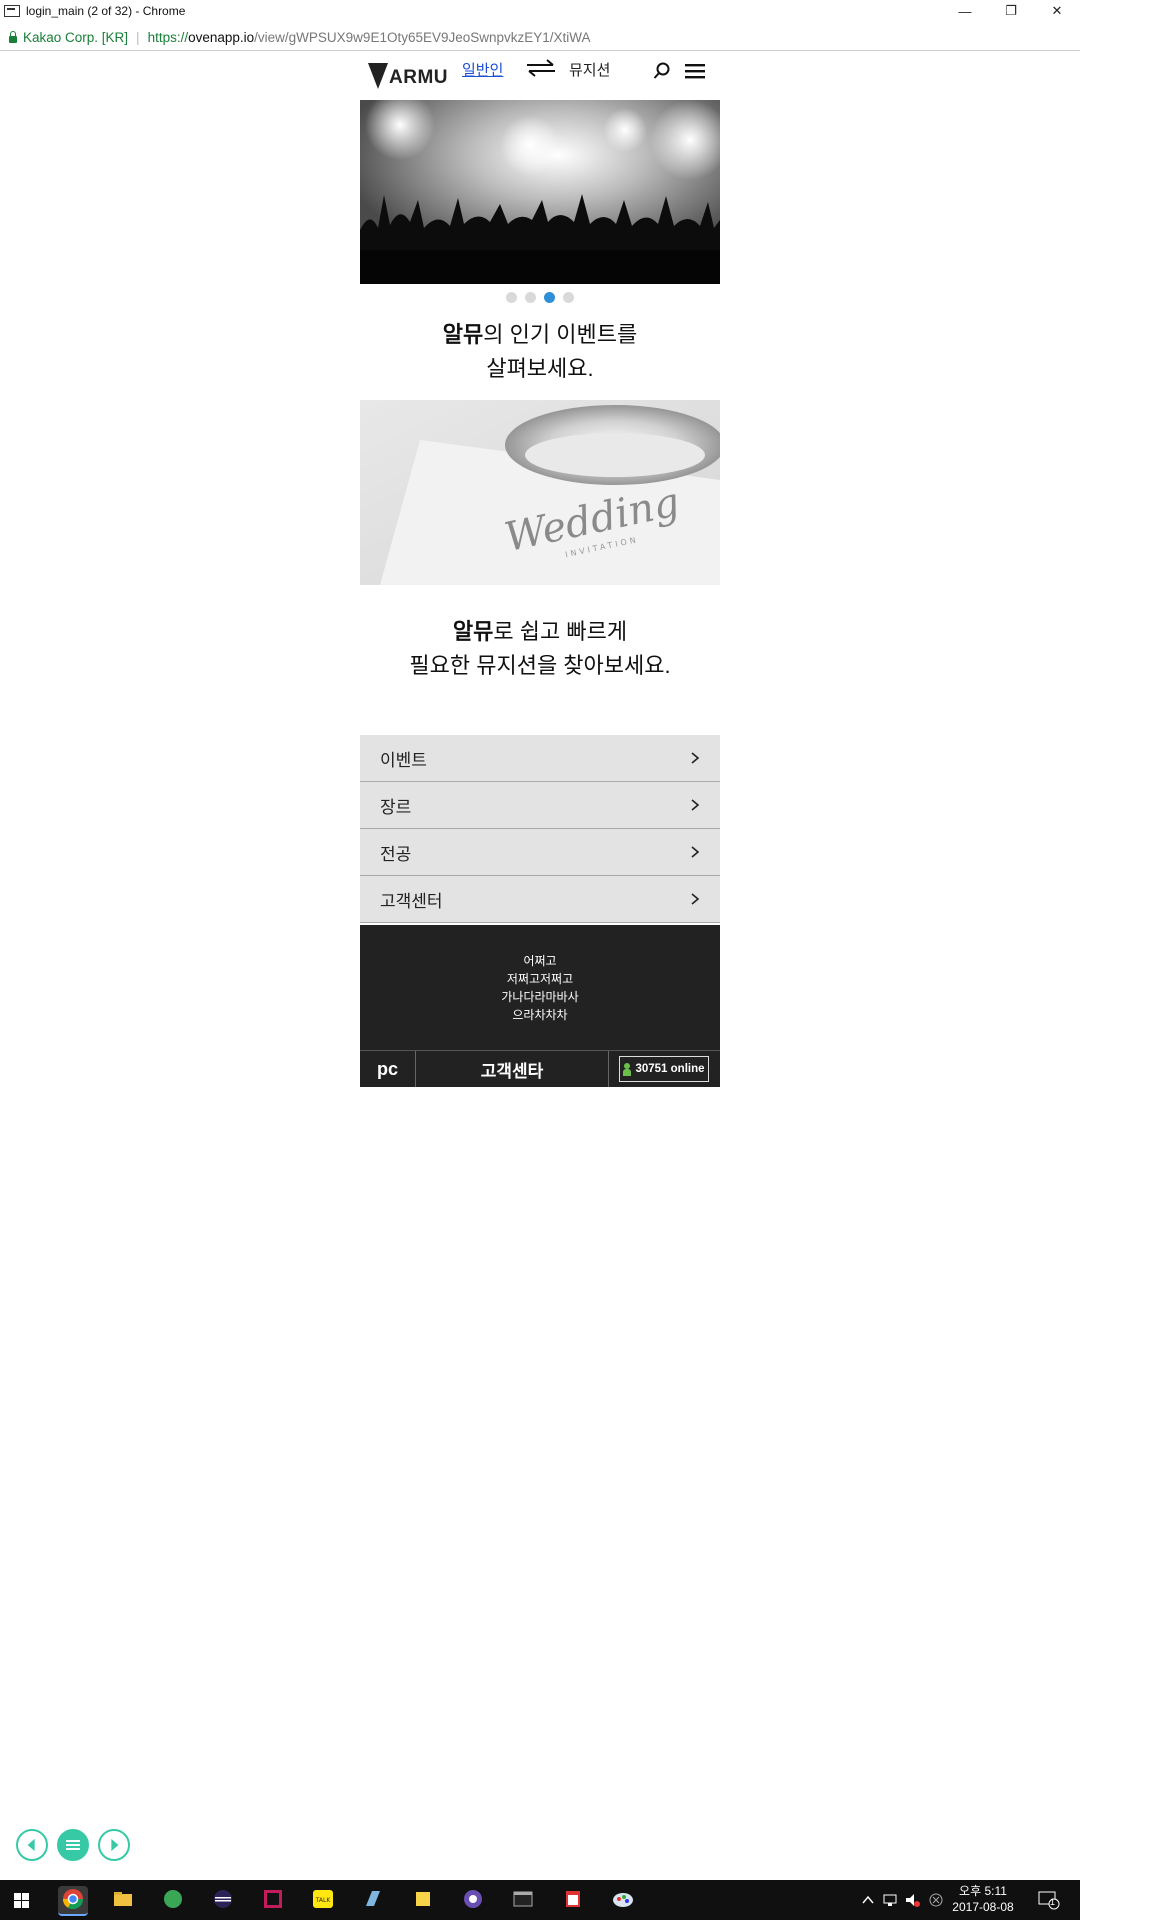  What do you see at coordinates (540, 11) in the screenshot?
I see `window-titlebar: login_main (2 of 32) - Chrome` at bounding box center [540, 11].